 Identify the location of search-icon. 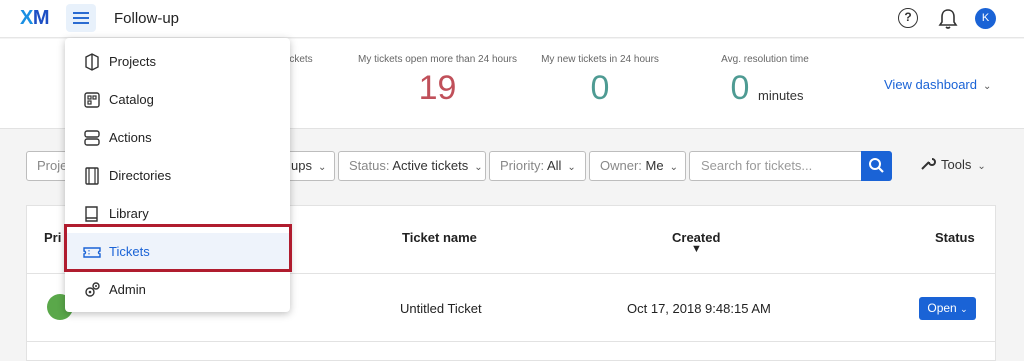
(876, 165).